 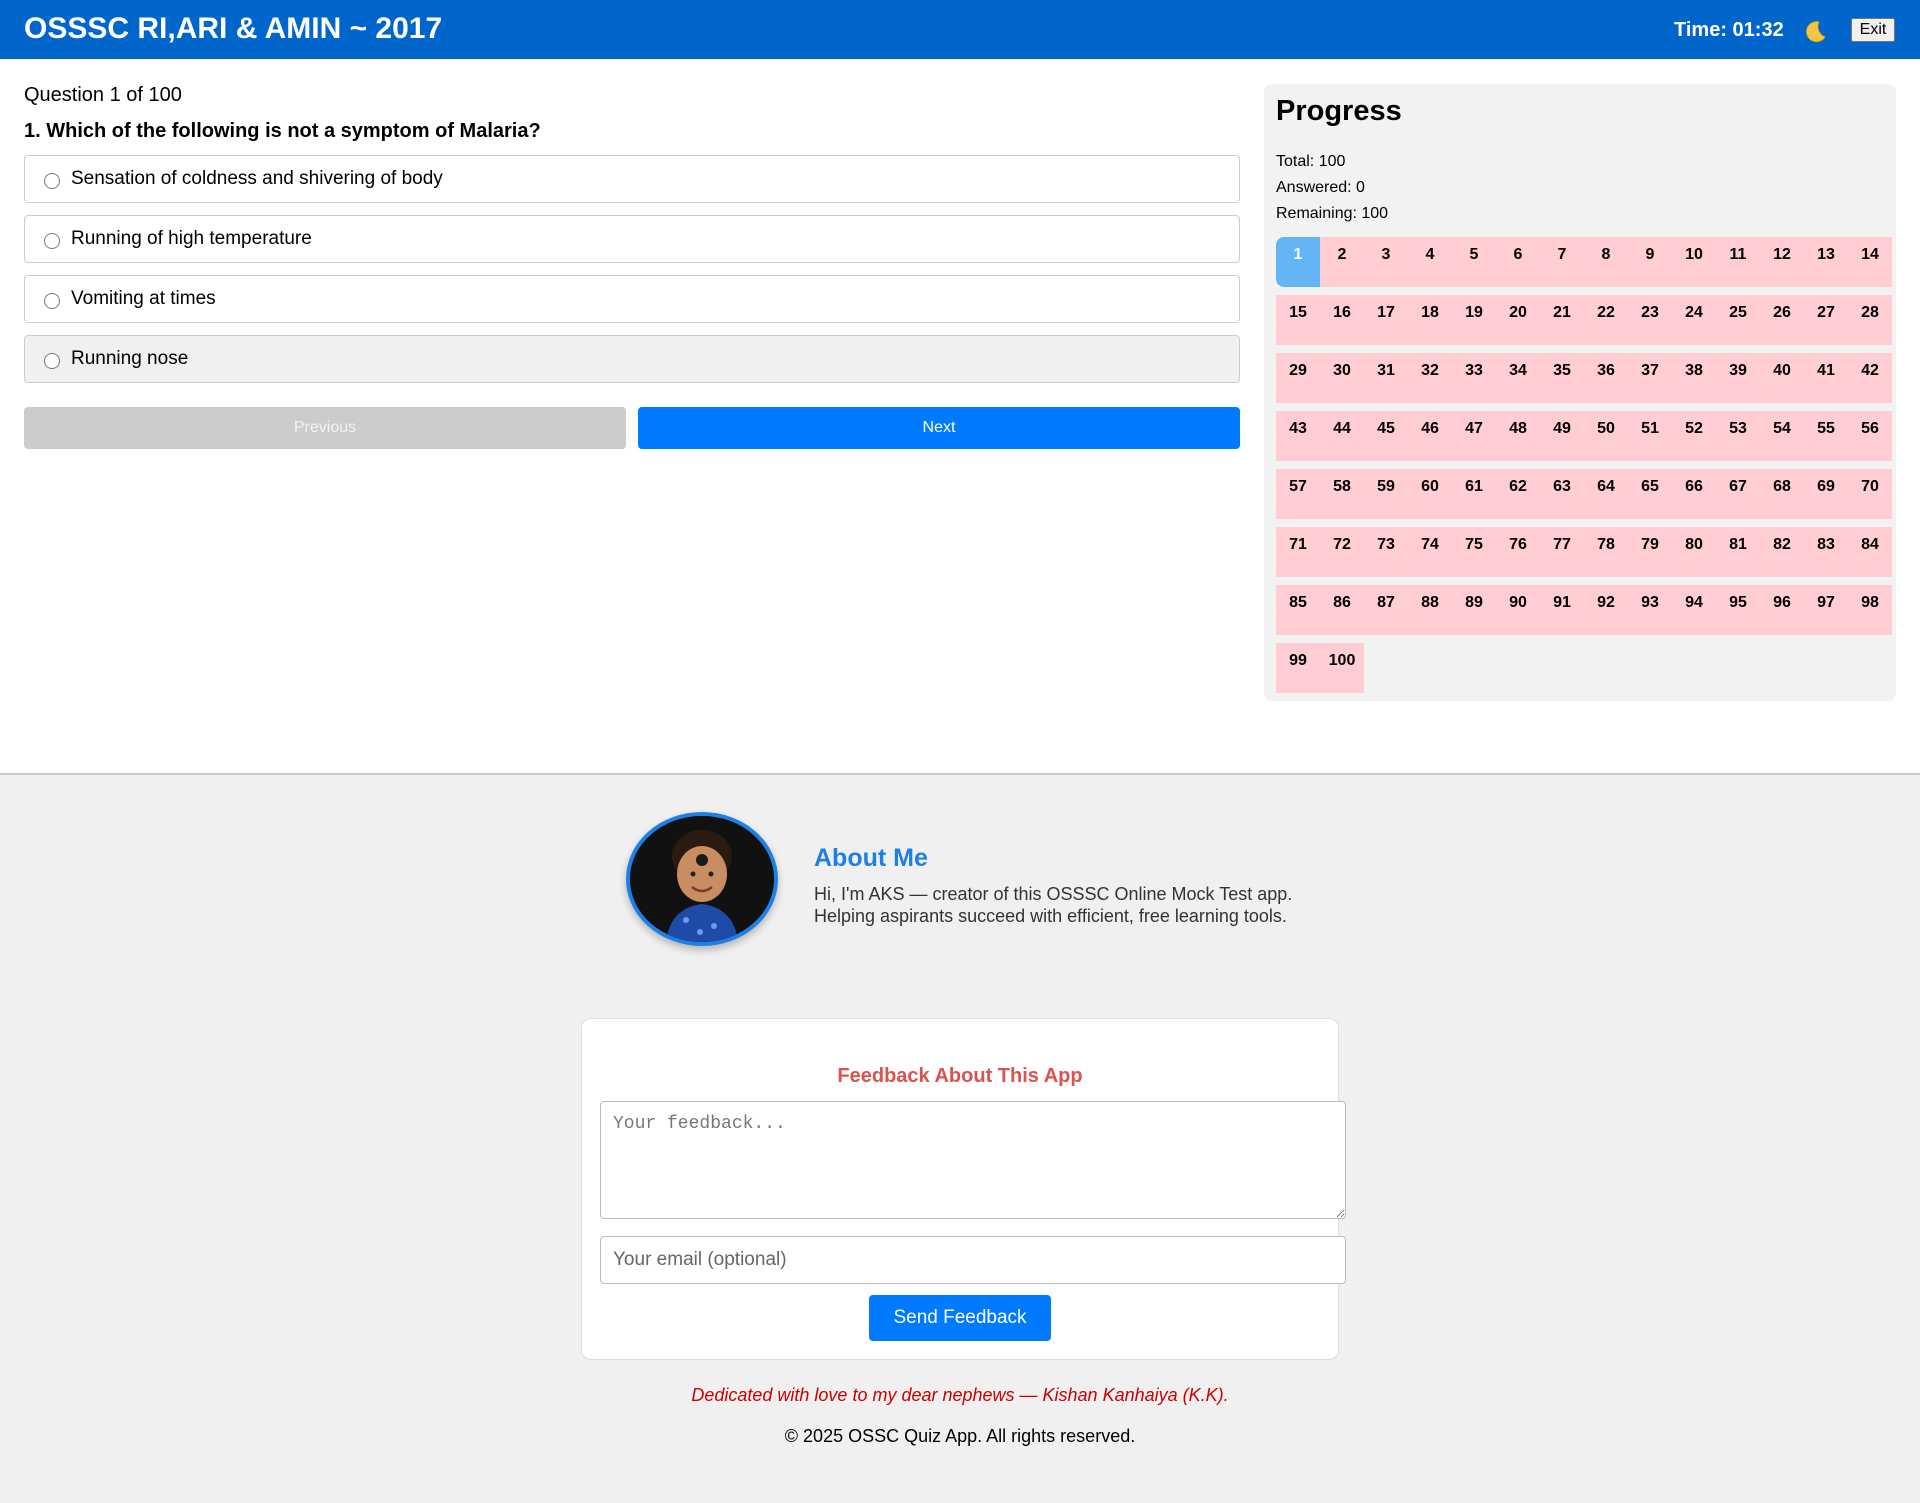 I want to click on question-number-60: 60, so click(x=1430, y=494).